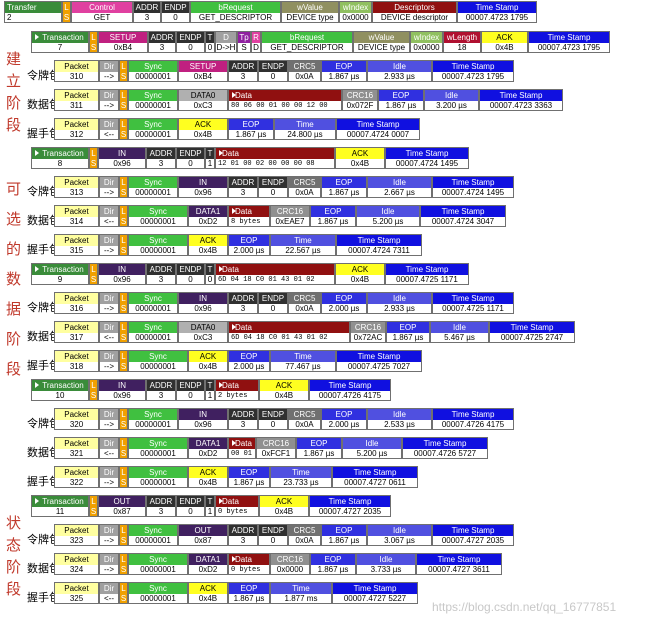 This screenshot has width=653, height=626. Describe the element at coordinates (210, 385) in the screenshot. I see `field-header-text: T` at that location.